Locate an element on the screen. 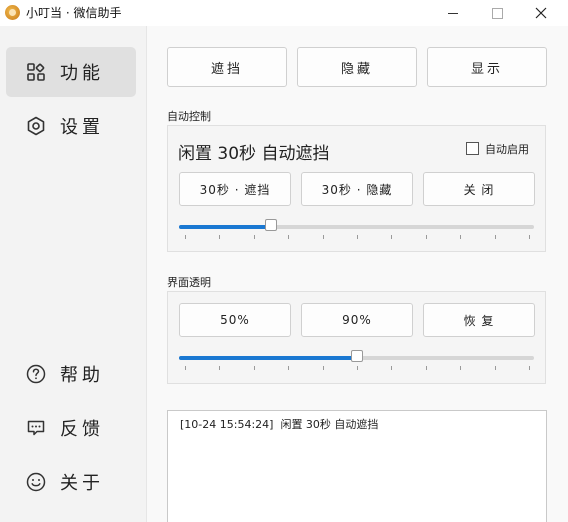 The width and height of the screenshot is (568, 522). close-icon is located at coordinates (541, 13).